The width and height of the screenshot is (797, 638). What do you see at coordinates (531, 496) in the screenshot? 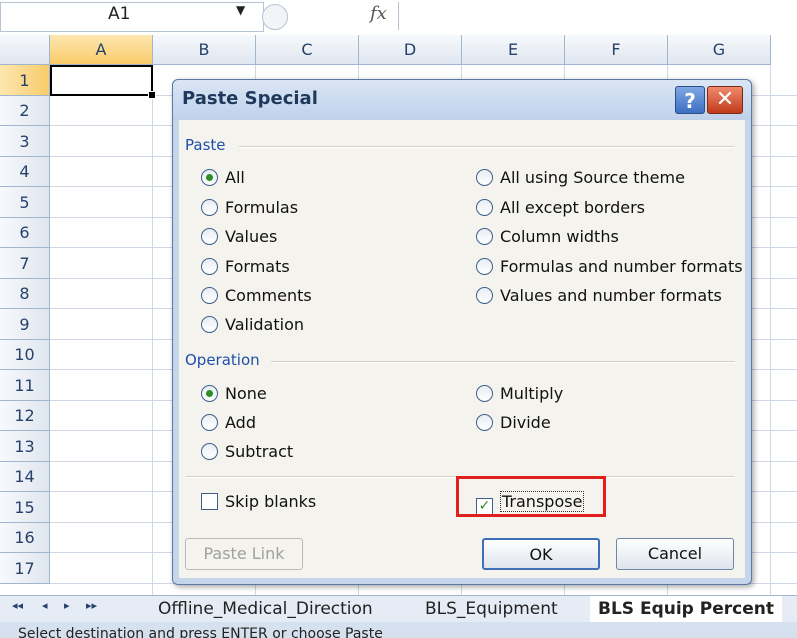
I see `transpose-highlight-box` at bounding box center [531, 496].